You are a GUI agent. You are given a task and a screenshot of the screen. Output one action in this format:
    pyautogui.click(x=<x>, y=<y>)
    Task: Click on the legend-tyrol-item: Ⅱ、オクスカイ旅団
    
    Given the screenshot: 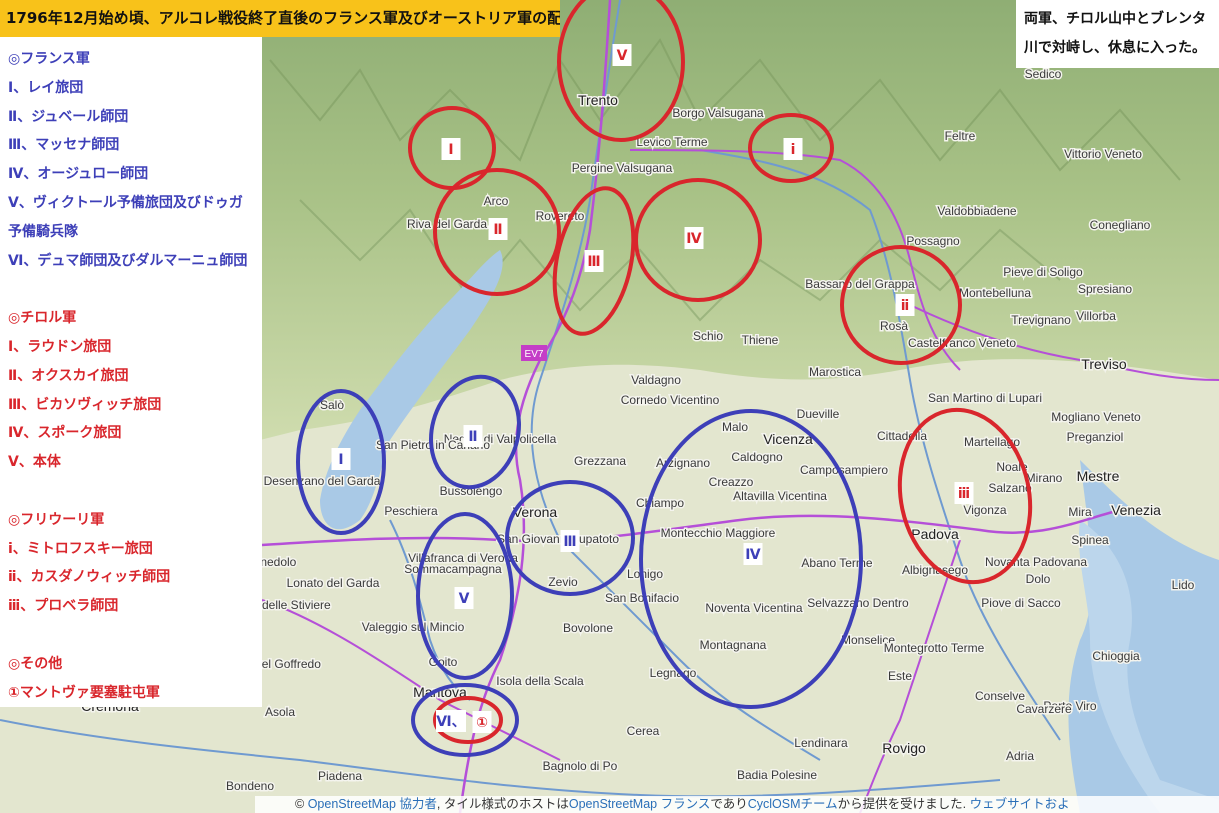 What is the action you would take?
    pyautogui.click(x=68, y=375)
    